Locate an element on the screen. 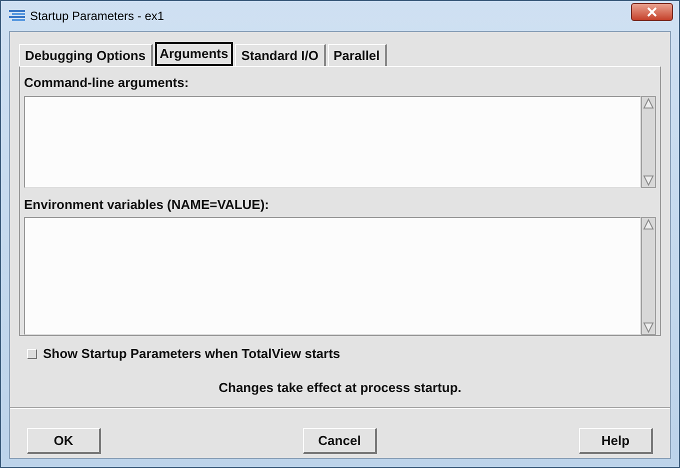  close-button is located at coordinates (652, 12).